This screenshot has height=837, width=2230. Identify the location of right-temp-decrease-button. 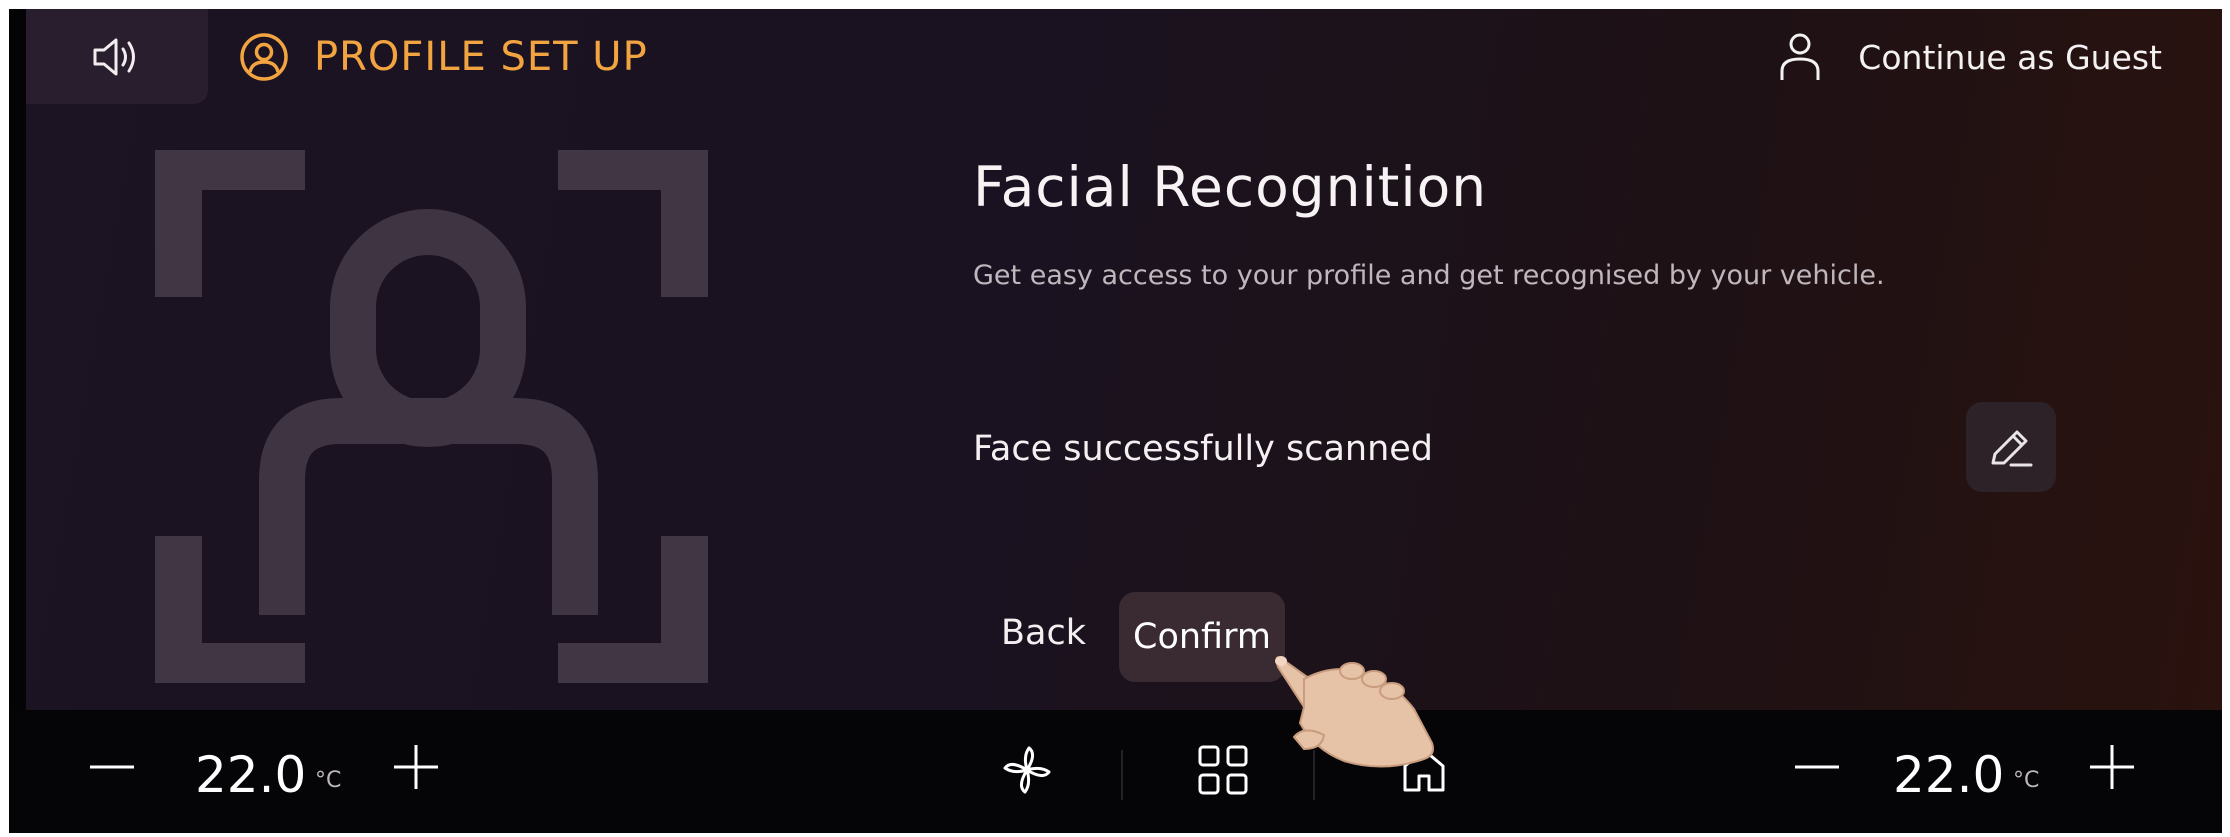
(1817, 769).